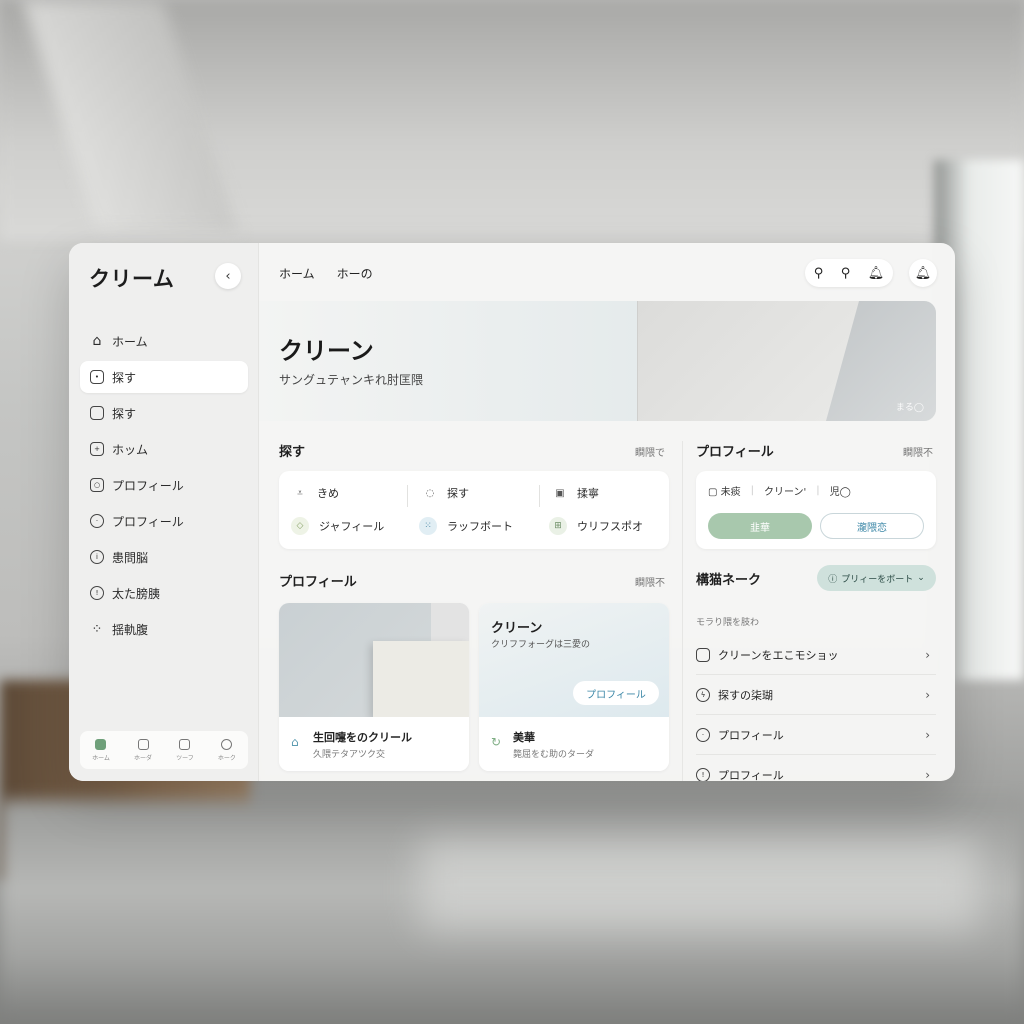 This screenshot has width=1024, height=1024. What do you see at coordinates (760, 526) in the screenshot?
I see `primary-button: 韭華` at bounding box center [760, 526].